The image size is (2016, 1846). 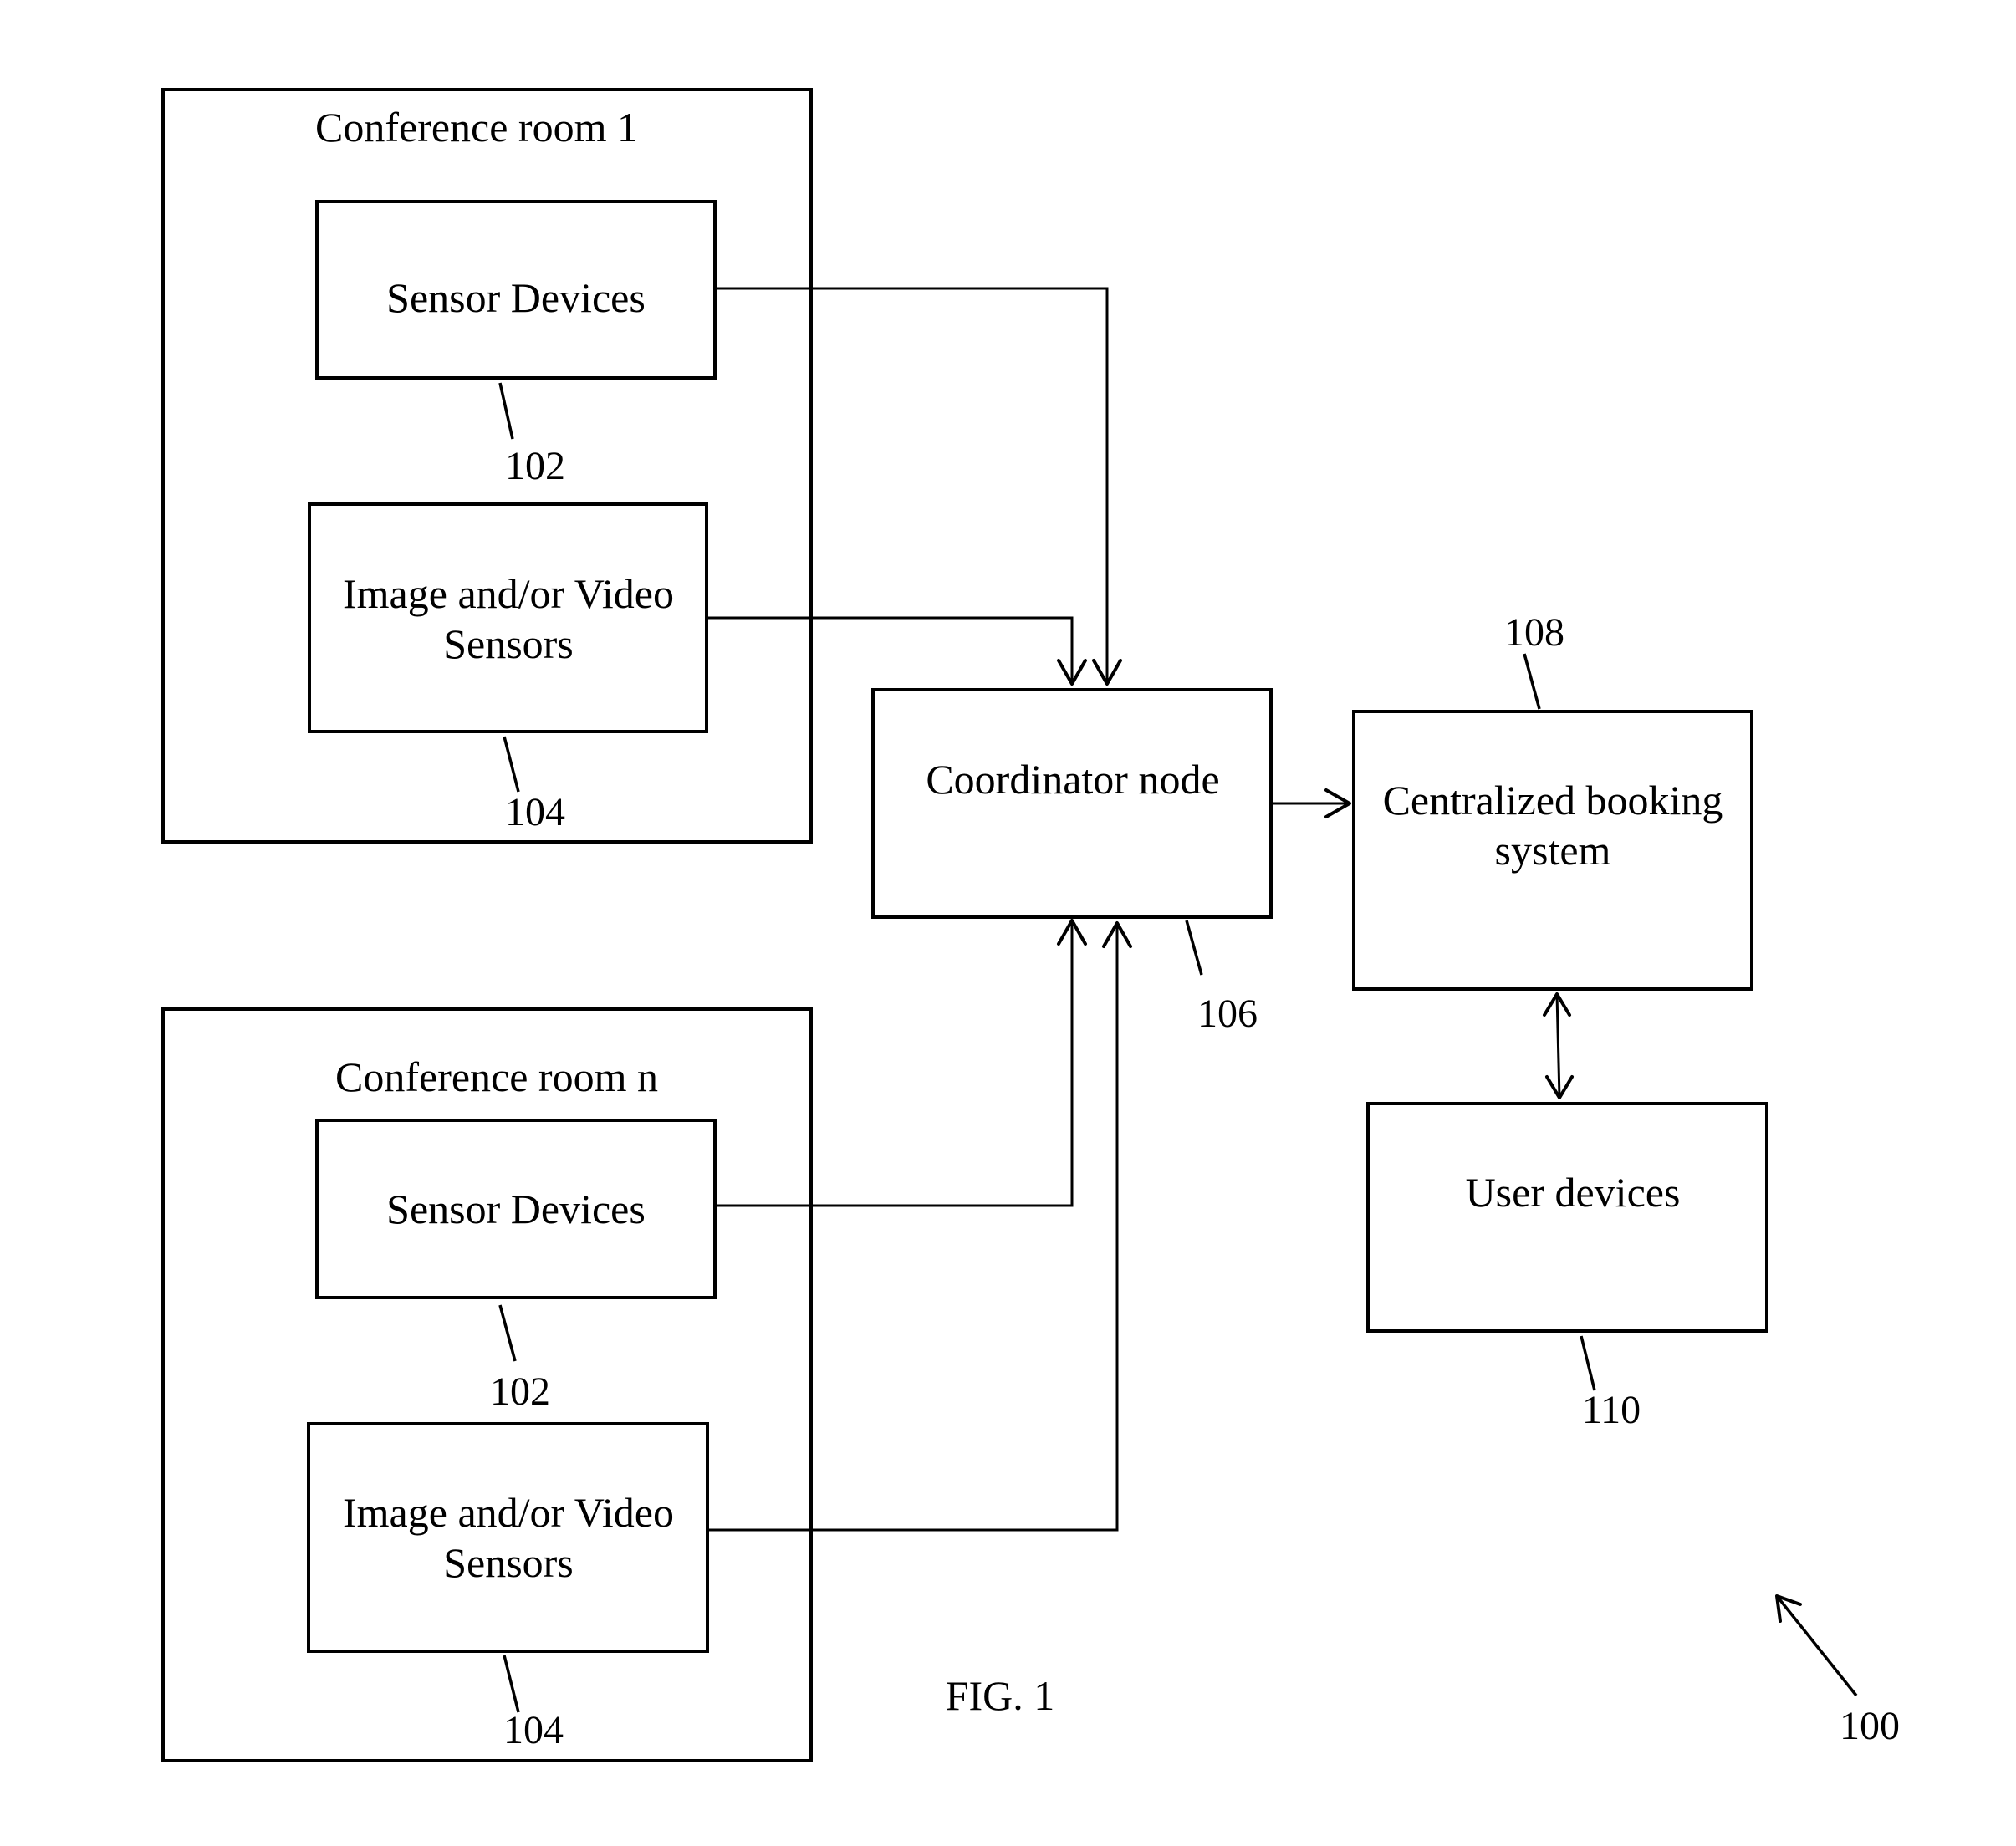 I want to click on connector-image-roomn-to-coordinator, so click(x=920, y=1226).